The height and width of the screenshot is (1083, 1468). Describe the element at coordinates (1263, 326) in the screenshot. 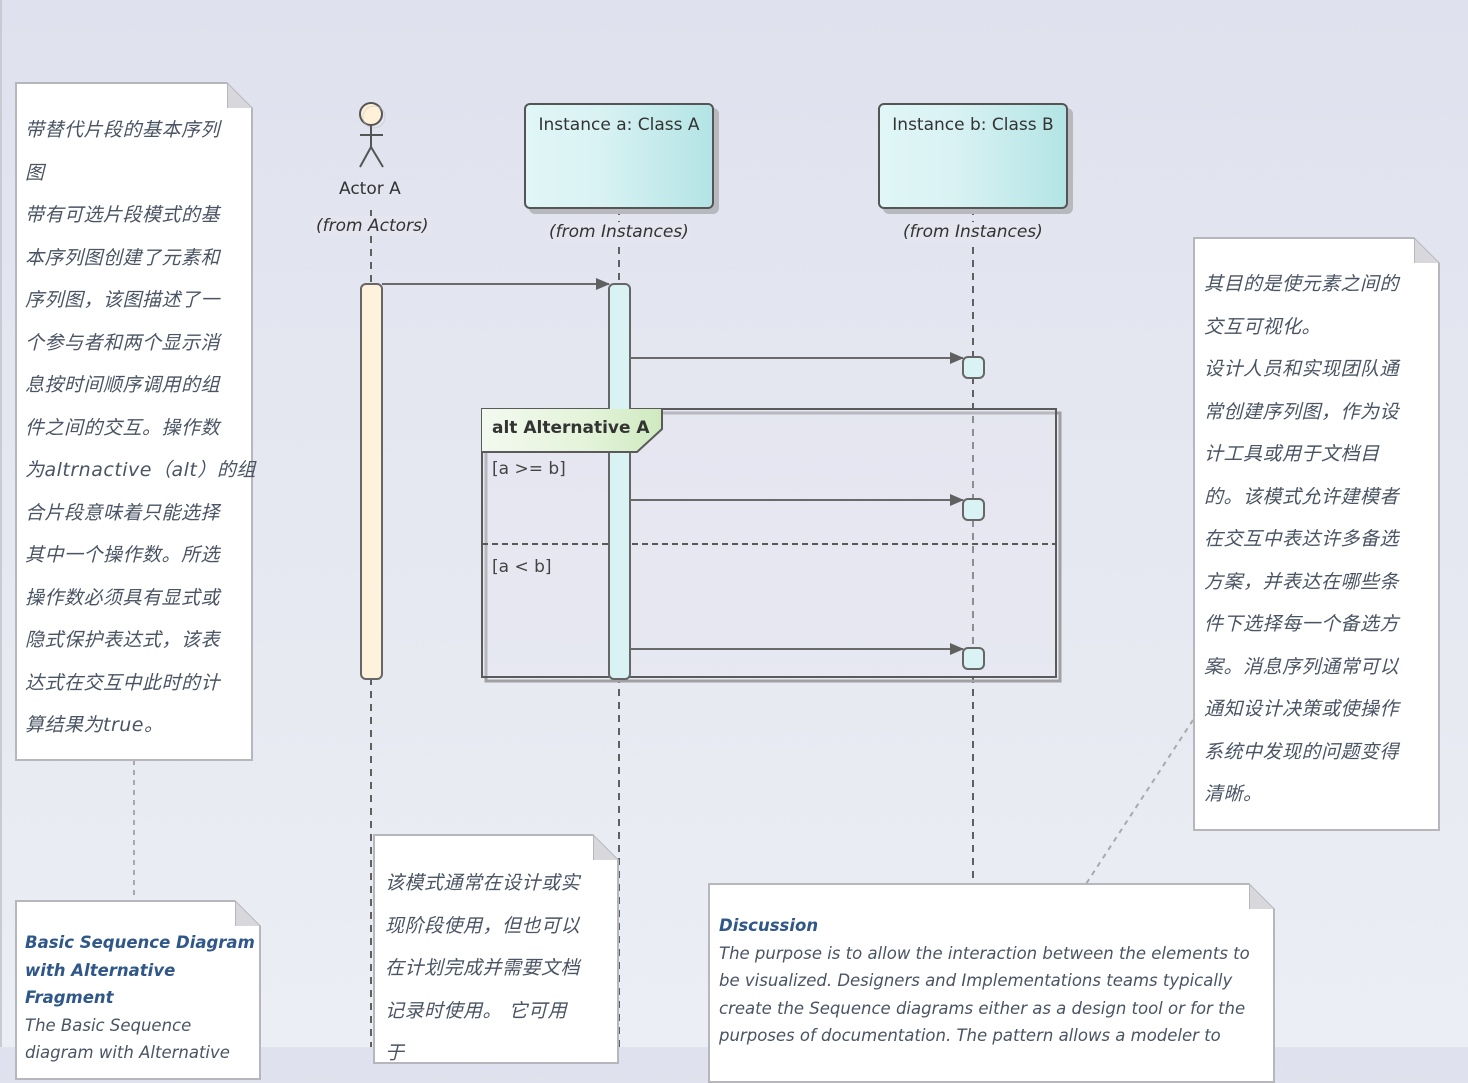

I see `note-line: 交互可视化。` at that location.